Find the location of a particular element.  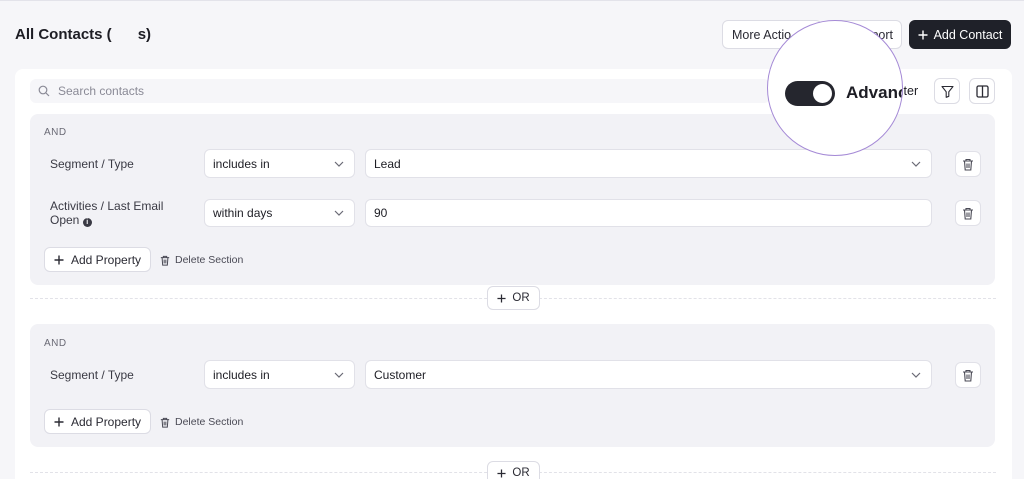

value-select: Customer is located at coordinates (648, 374).